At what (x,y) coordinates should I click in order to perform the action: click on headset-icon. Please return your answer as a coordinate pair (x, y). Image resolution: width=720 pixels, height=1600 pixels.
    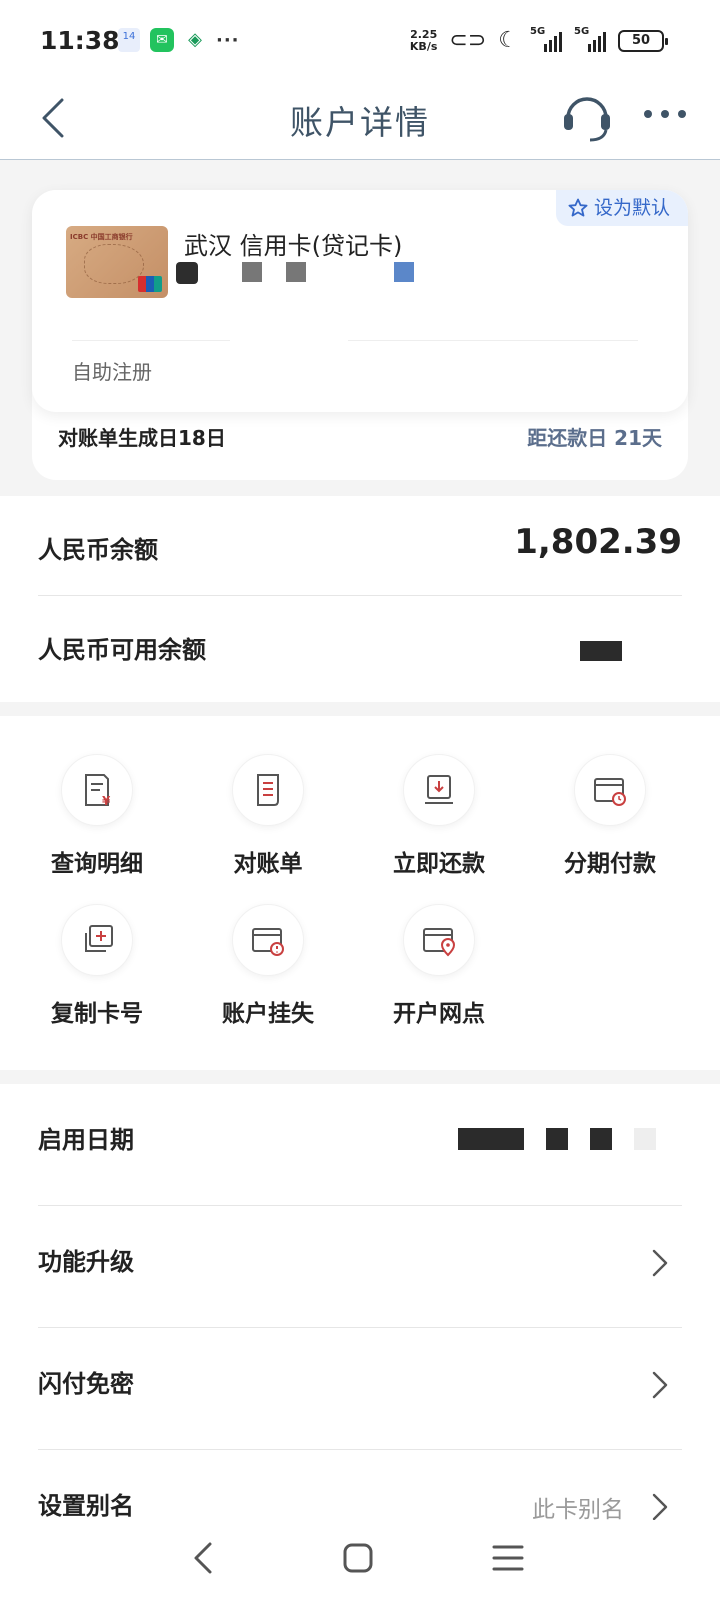
    Looking at the image, I should click on (587, 119).